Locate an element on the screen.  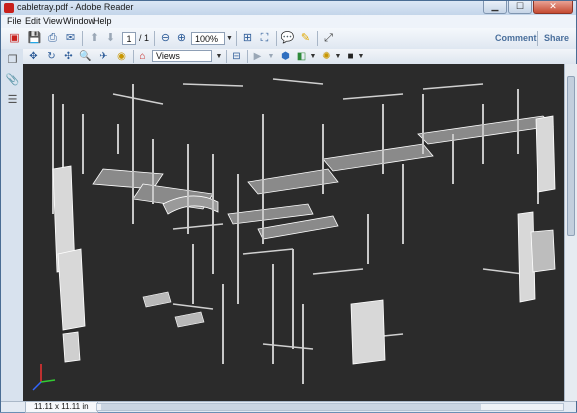
pages-panel-icon: ❐ is located at coordinates (12, 60).